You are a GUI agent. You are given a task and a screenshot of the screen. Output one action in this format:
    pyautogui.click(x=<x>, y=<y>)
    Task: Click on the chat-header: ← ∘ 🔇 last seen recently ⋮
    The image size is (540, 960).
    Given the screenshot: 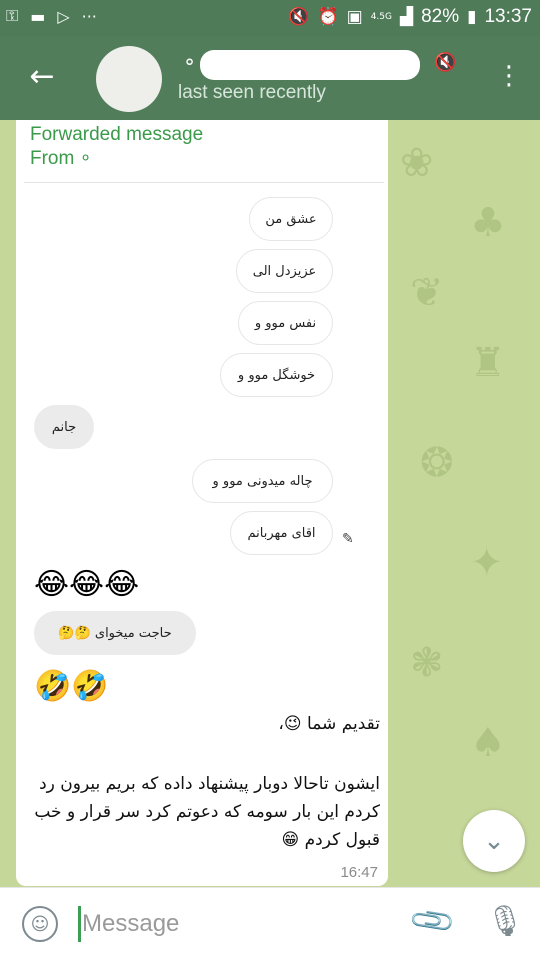 What is the action you would take?
    pyautogui.click(x=270, y=78)
    